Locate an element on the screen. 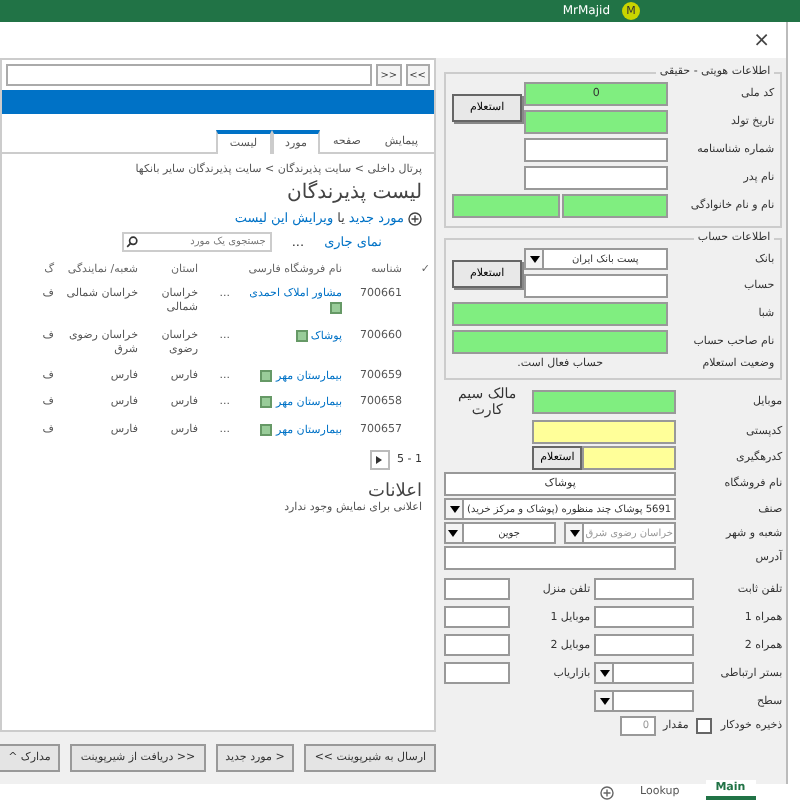 The width and height of the screenshot is (800, 800). search-icon is located at coordinates (131, 242).